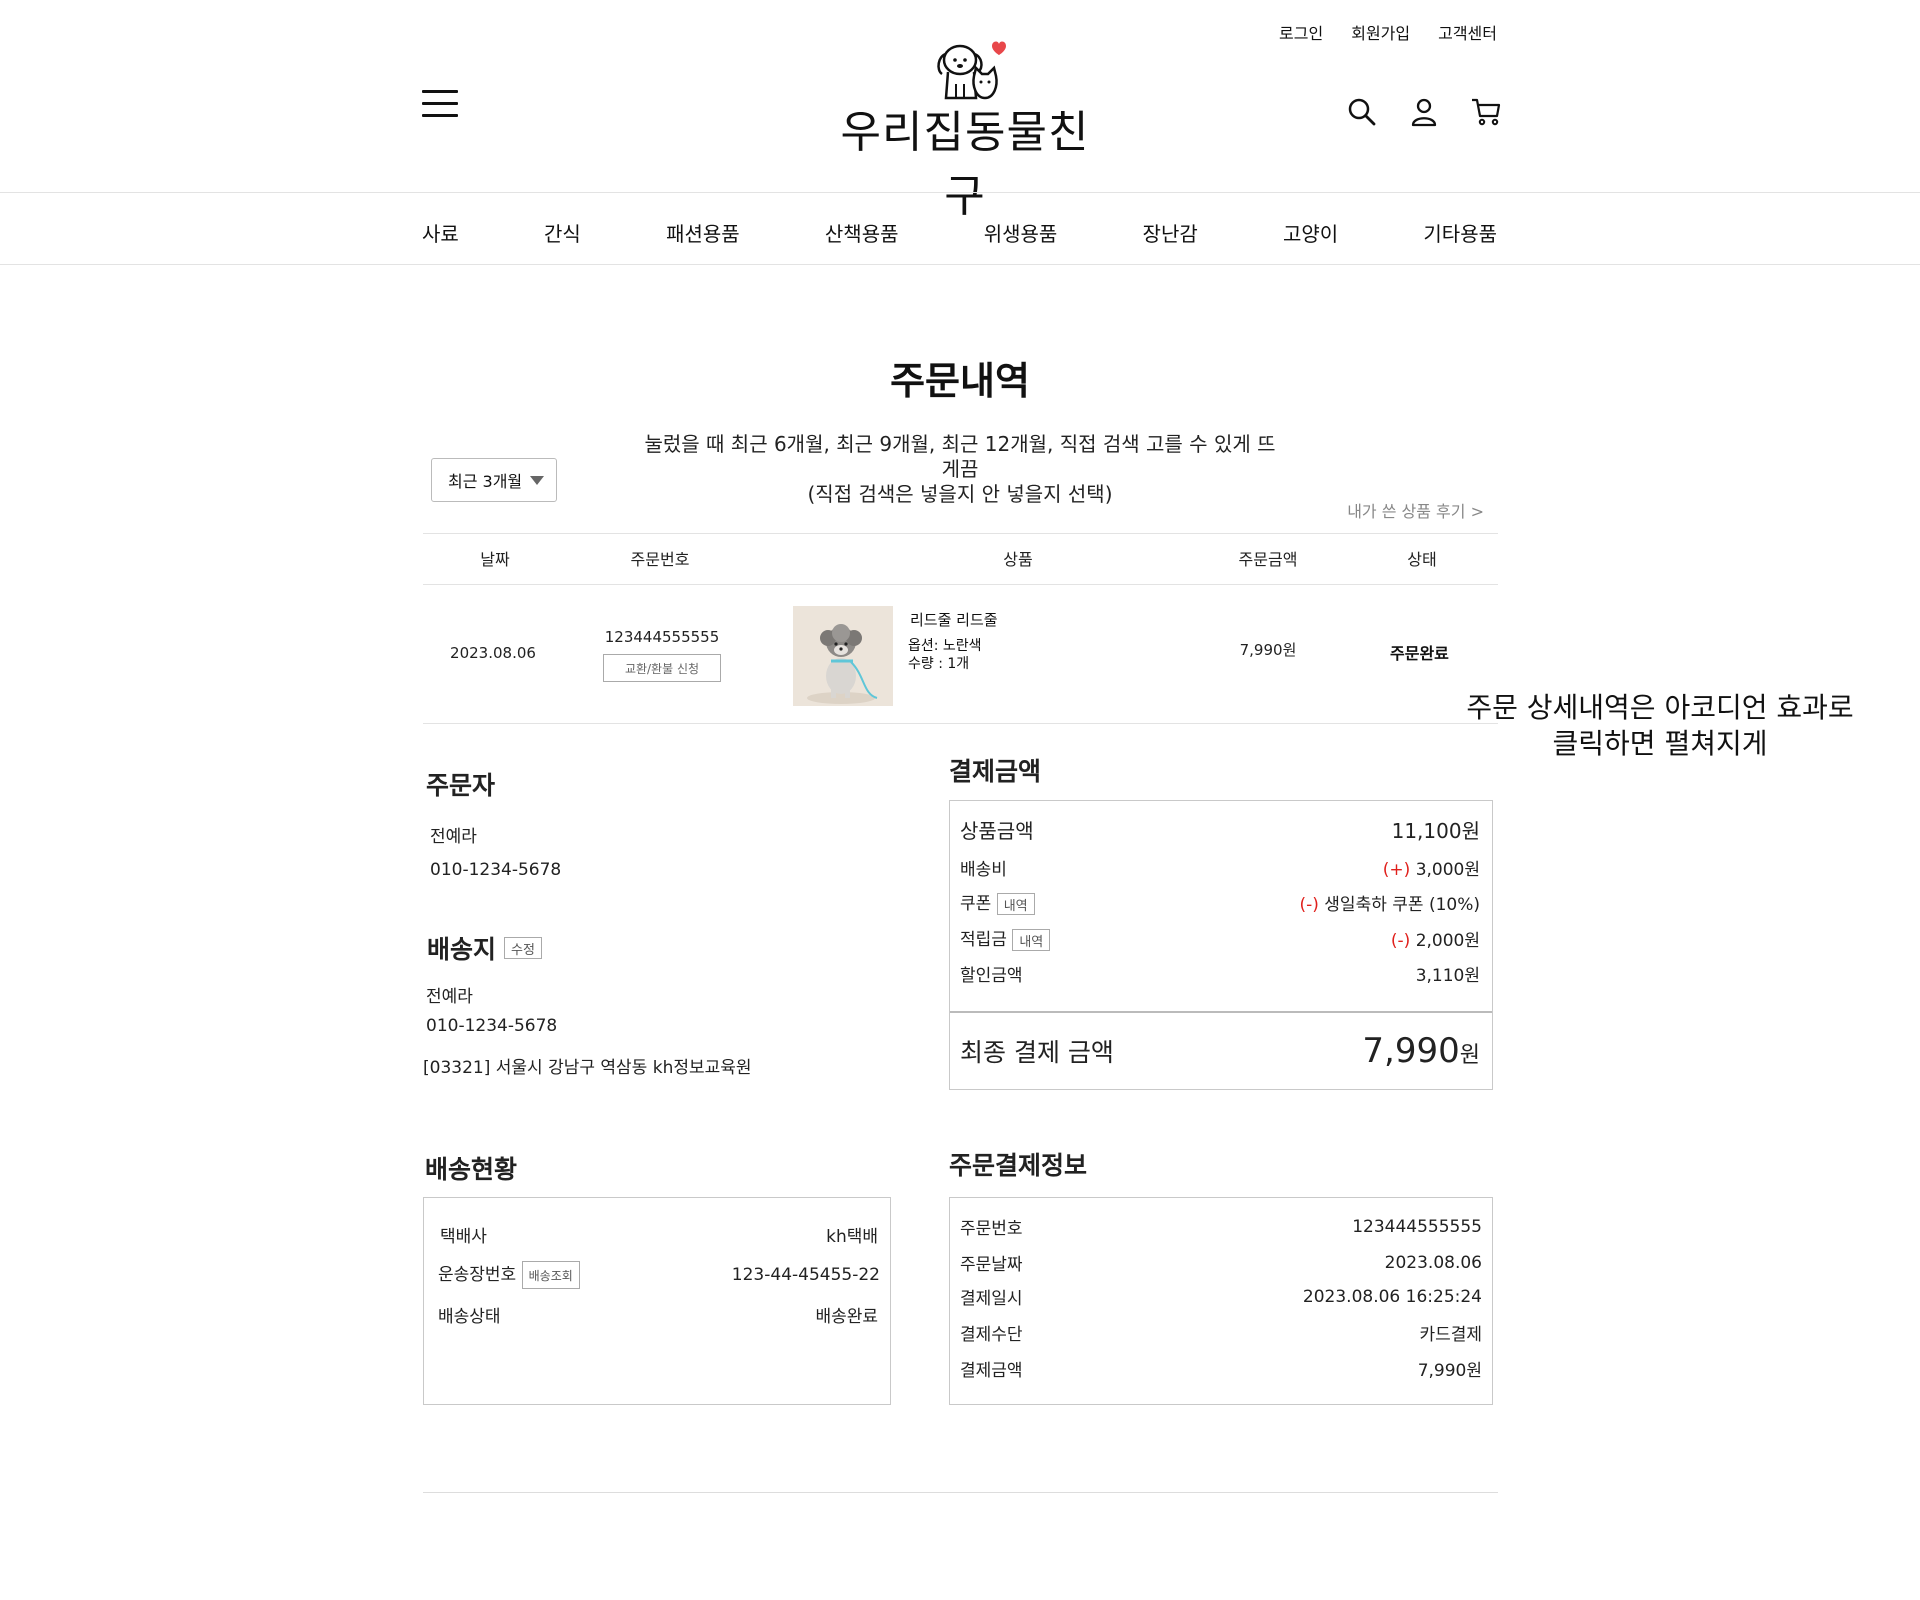  I want to click on carrier-value: kh택배, so click(852, 1237).